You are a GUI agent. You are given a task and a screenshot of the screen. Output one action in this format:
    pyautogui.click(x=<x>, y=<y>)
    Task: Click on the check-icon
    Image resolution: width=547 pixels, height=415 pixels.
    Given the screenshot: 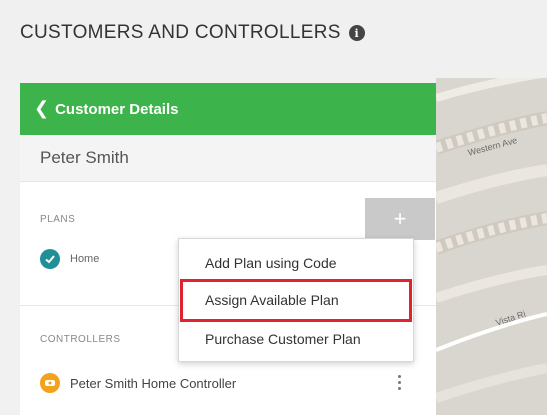 What is the action you would take?
    pyautogui.click(x=50, y=259)
    